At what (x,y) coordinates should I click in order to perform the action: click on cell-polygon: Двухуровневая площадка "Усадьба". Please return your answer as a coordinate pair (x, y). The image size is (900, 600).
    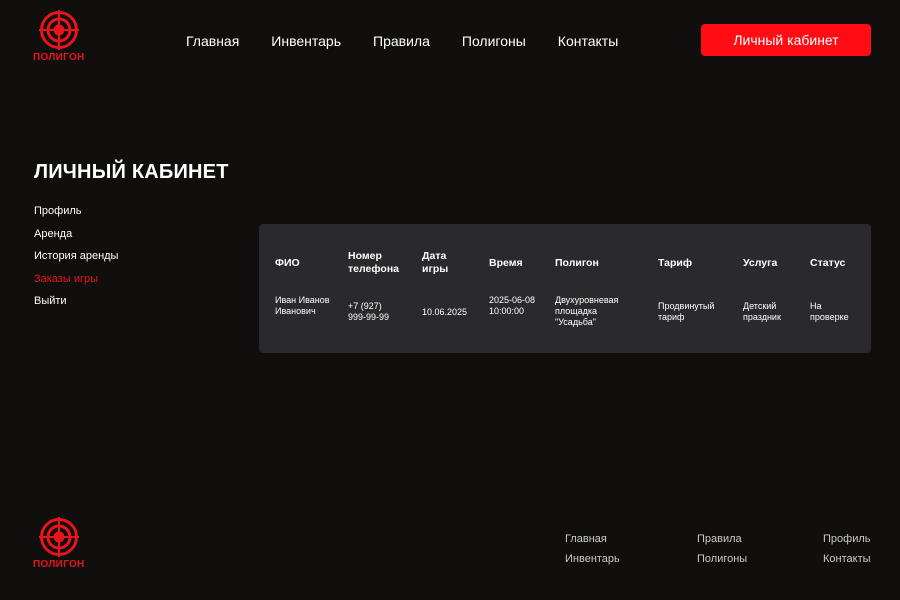
    Looking at the image, I should click on (587, 311).